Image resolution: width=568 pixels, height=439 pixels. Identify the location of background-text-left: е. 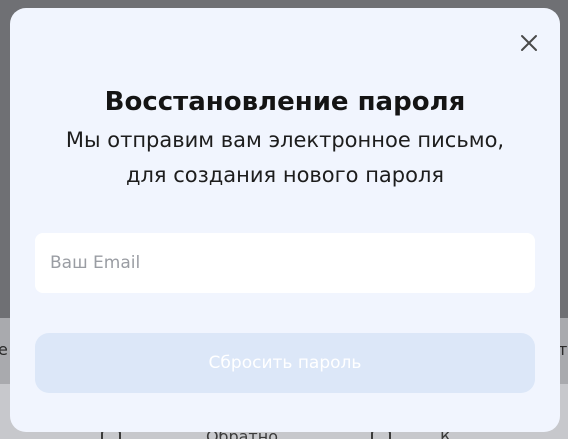
(4, 349).